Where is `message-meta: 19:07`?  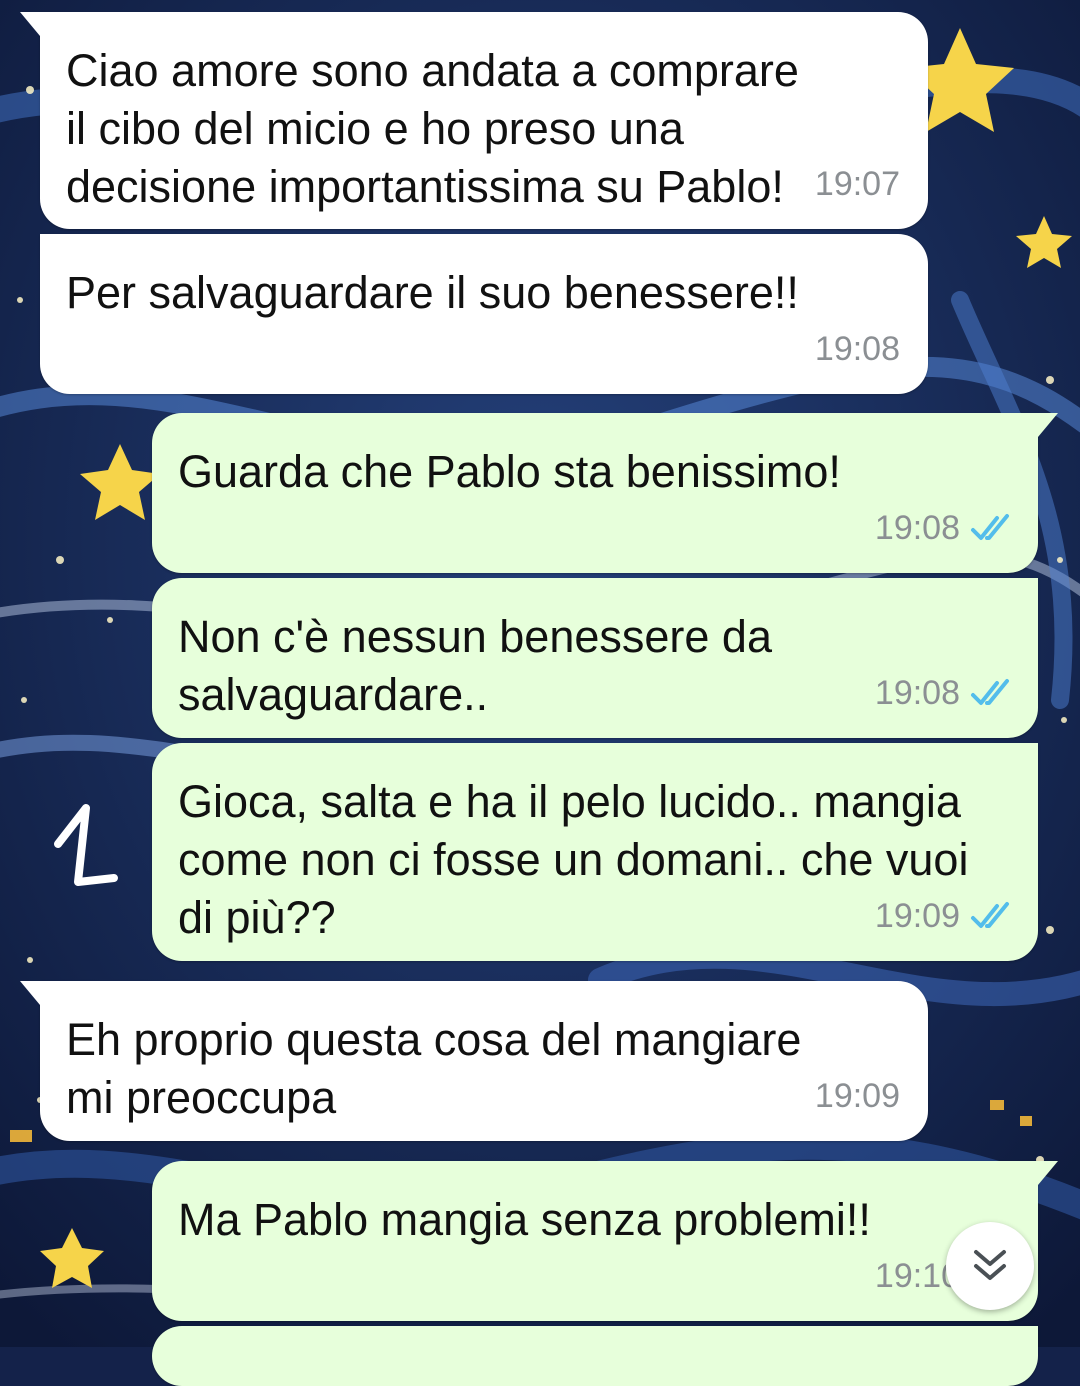 message-meta: 19:07 is located at coordinates (857, 184).